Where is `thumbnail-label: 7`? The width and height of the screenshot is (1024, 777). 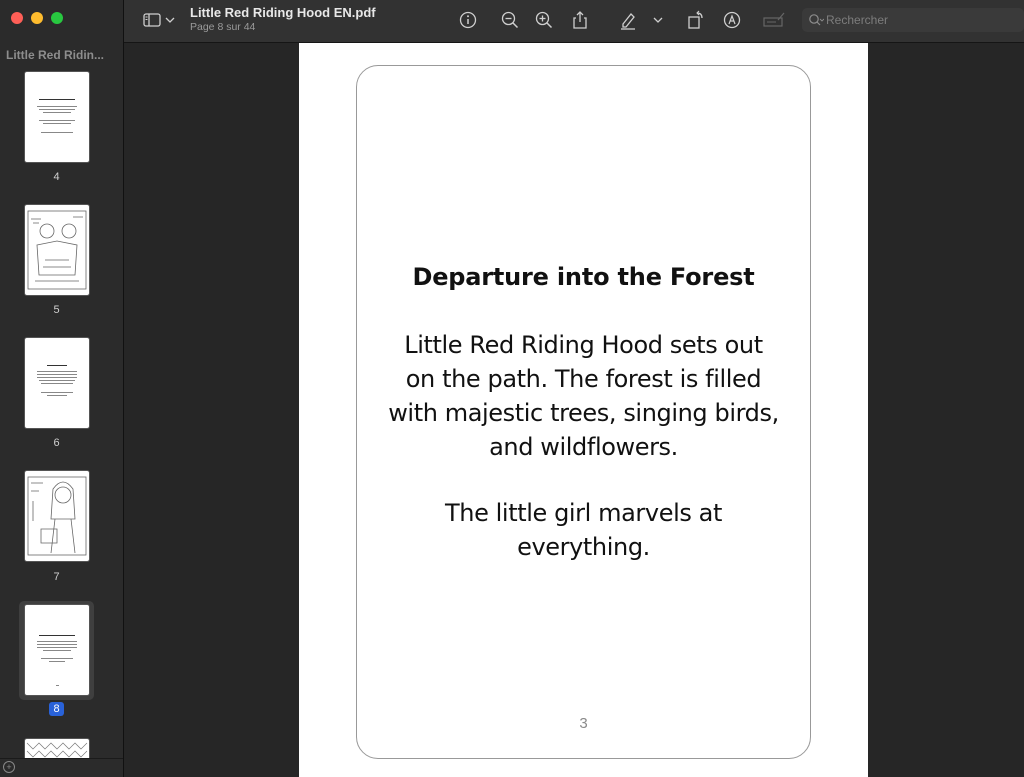
thumbnail-label: 7 is located at coordinates (56, 577).